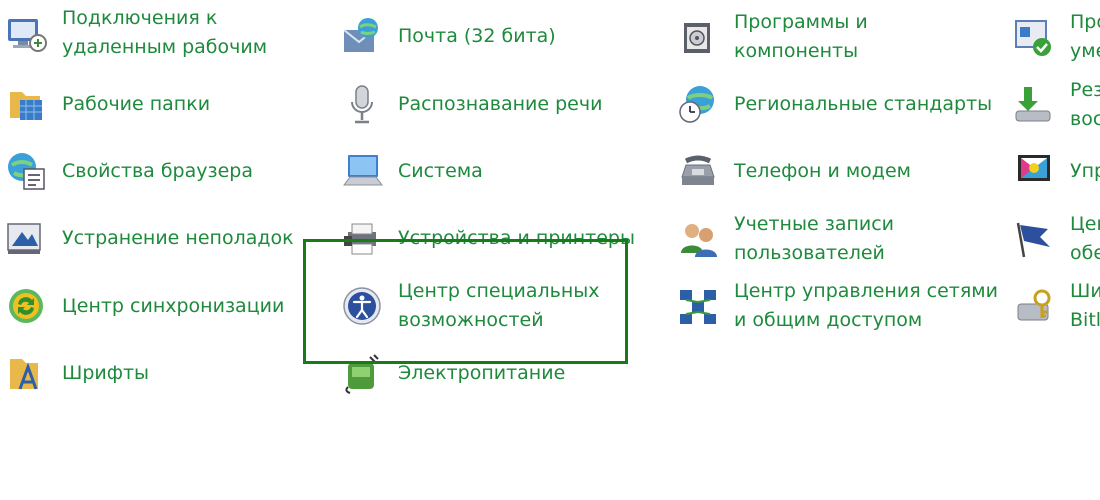 This screenshot has height=500, width=1100. What do you see at coordinates (1085, 170) in the screenshot?
I see `item-label: Упр` at bounding box center [1085, 170].